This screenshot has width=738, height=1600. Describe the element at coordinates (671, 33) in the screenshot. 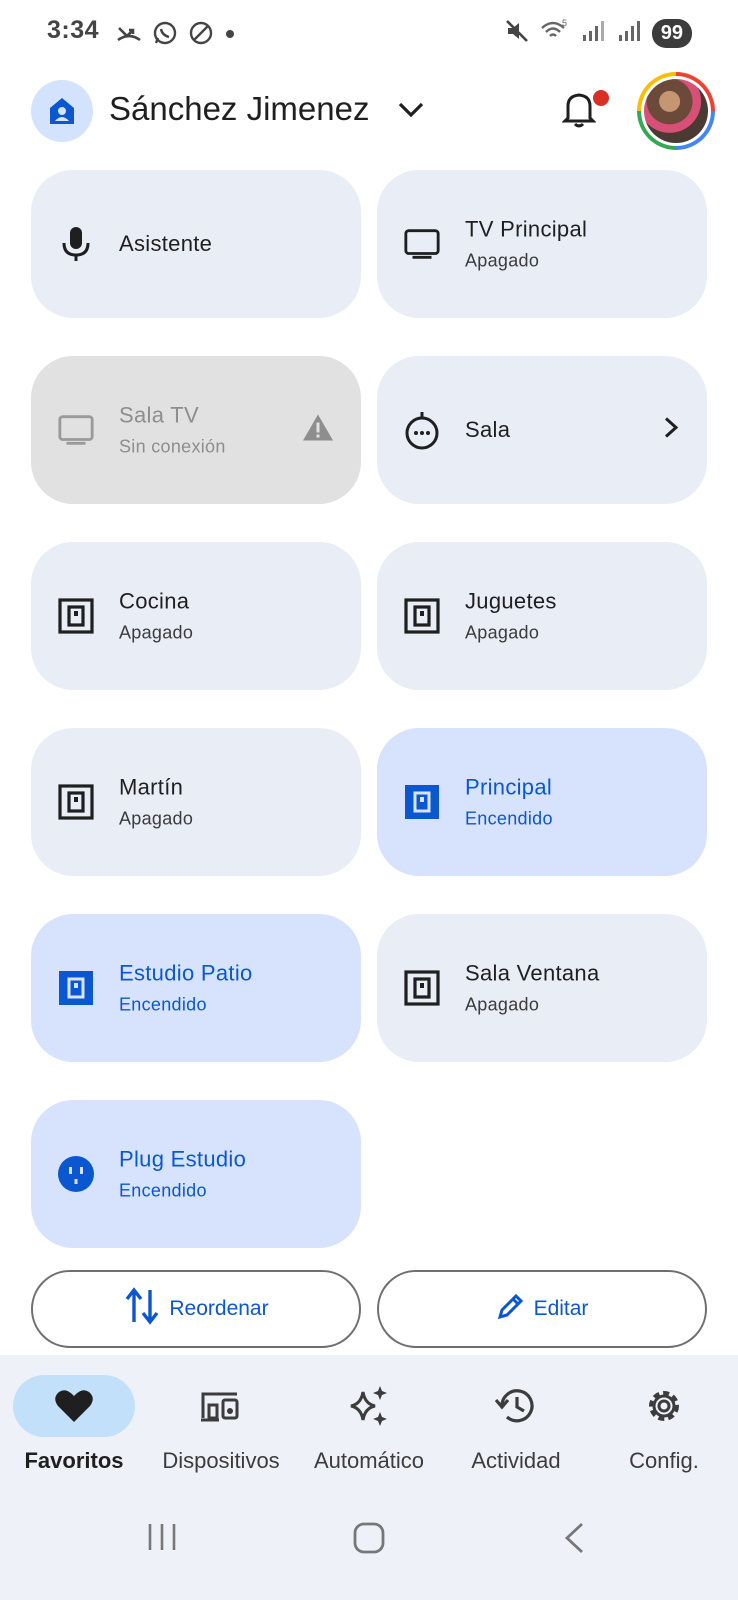

I see `battery-level: 99` at that location.